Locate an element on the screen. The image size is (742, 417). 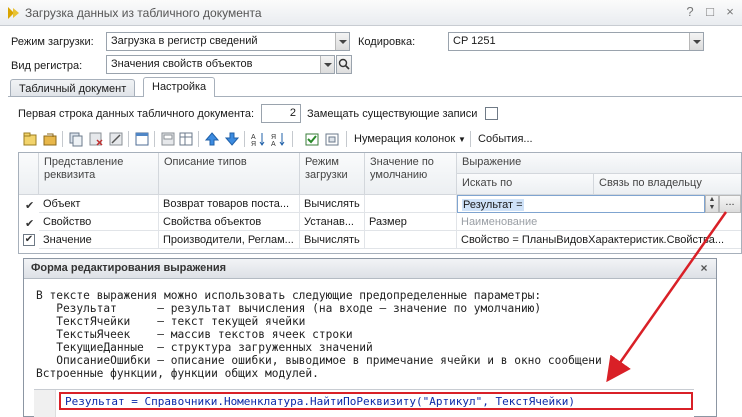
mode-select: Загрузка в регистр сведений is located at coordinates (228, 41).